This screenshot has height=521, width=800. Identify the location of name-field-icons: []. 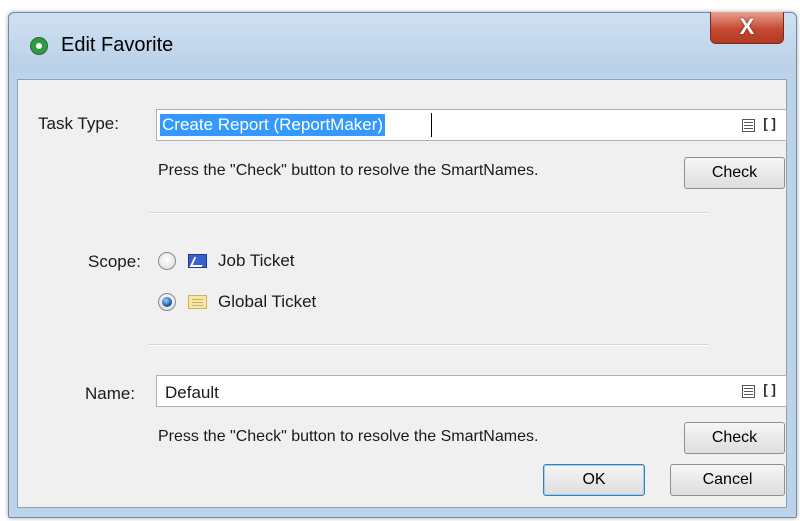
(760, 391).